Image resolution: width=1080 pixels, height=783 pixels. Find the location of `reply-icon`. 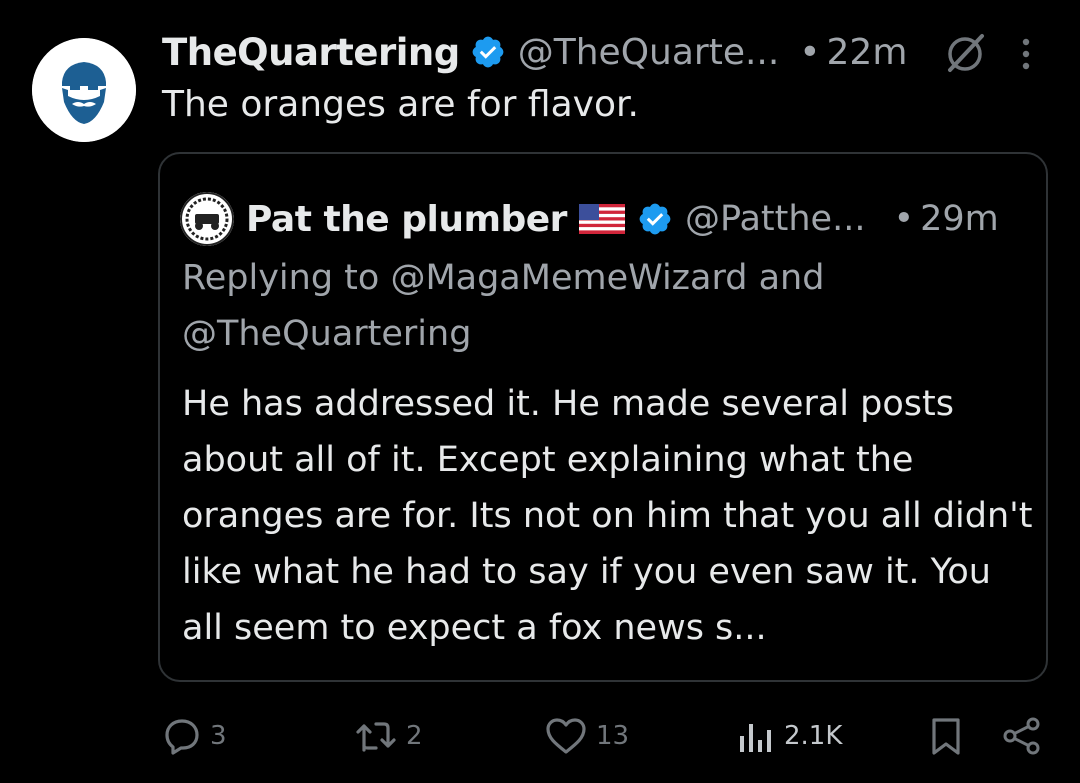

reply-icon is located at coordinates (182, 737).